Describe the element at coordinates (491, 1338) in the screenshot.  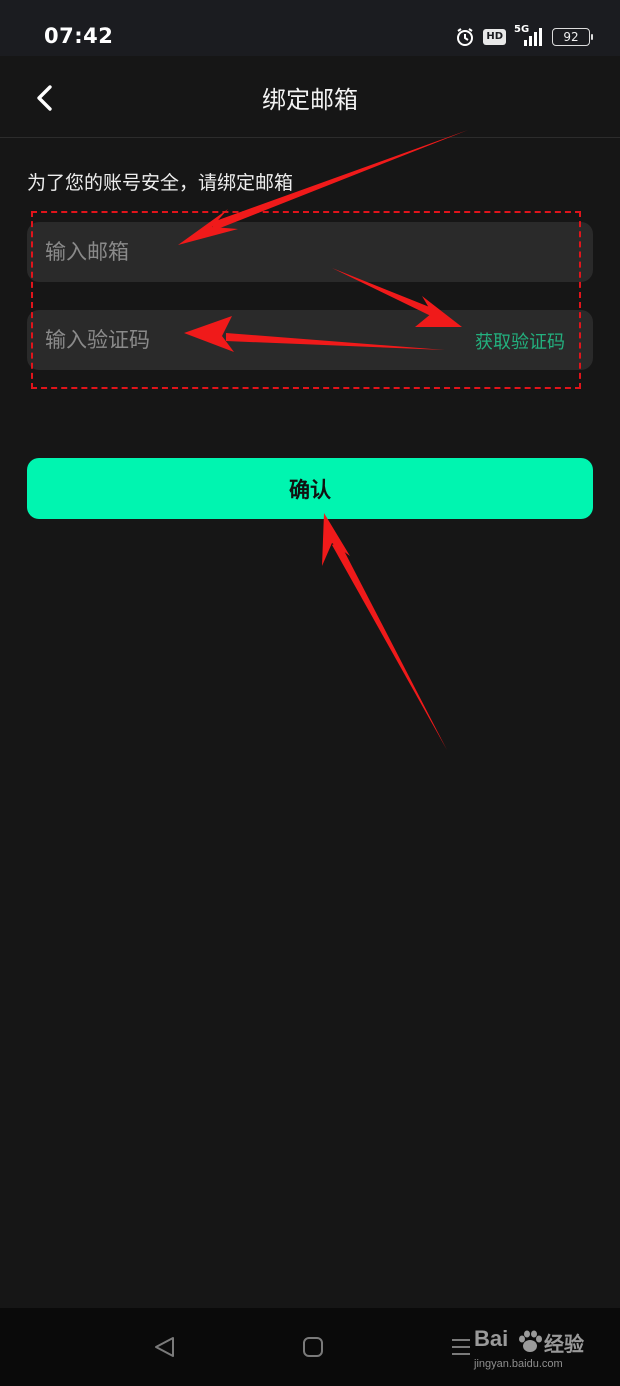
I see `watermark-brand: Bai` at that location.